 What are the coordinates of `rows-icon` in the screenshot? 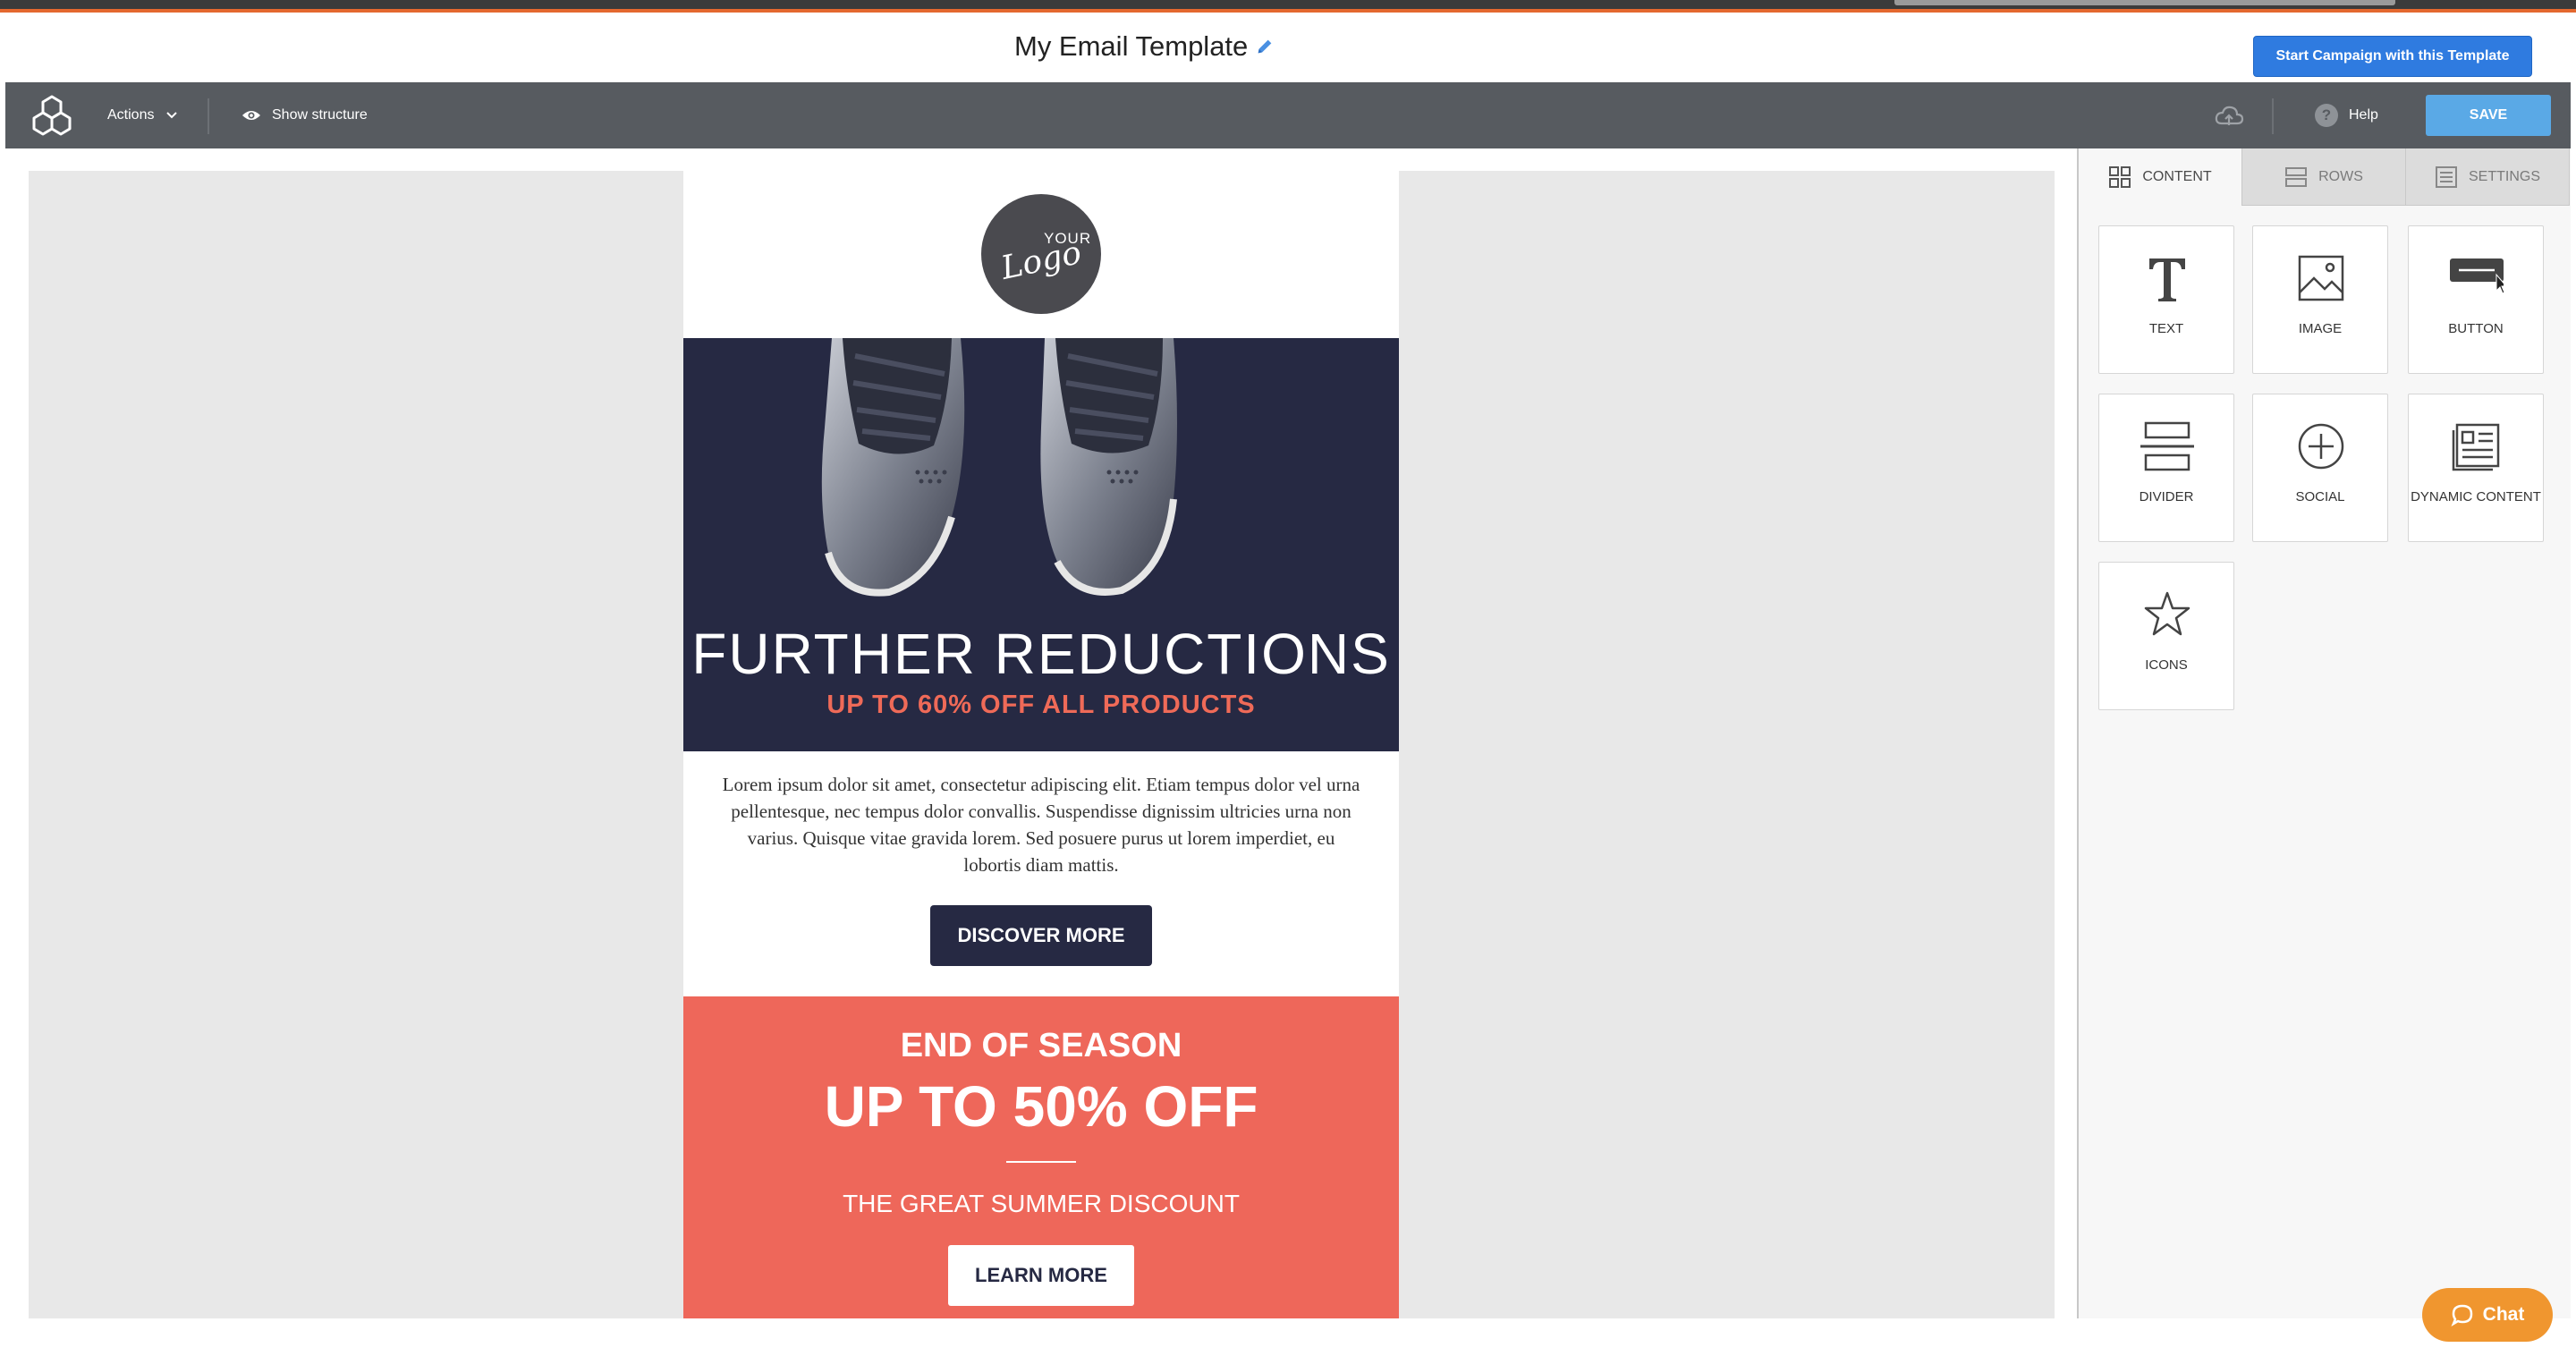 It's located at (2296, 177).